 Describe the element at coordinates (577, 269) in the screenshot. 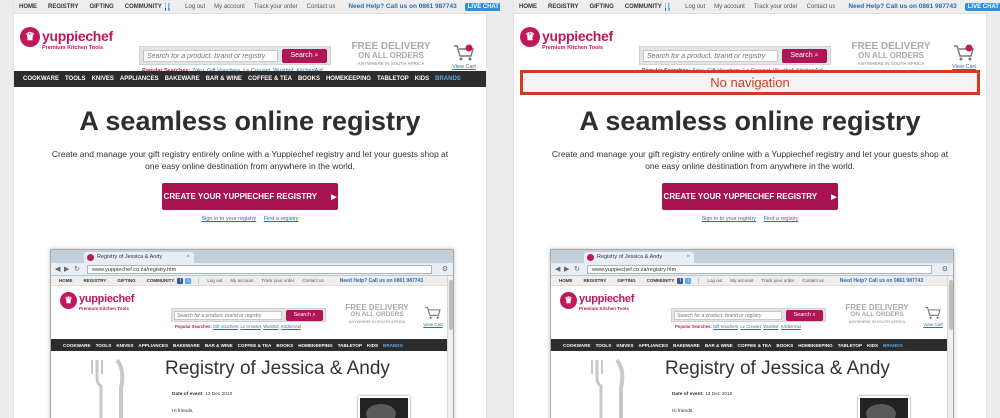

I see `reload-icon: ↻` at that location.